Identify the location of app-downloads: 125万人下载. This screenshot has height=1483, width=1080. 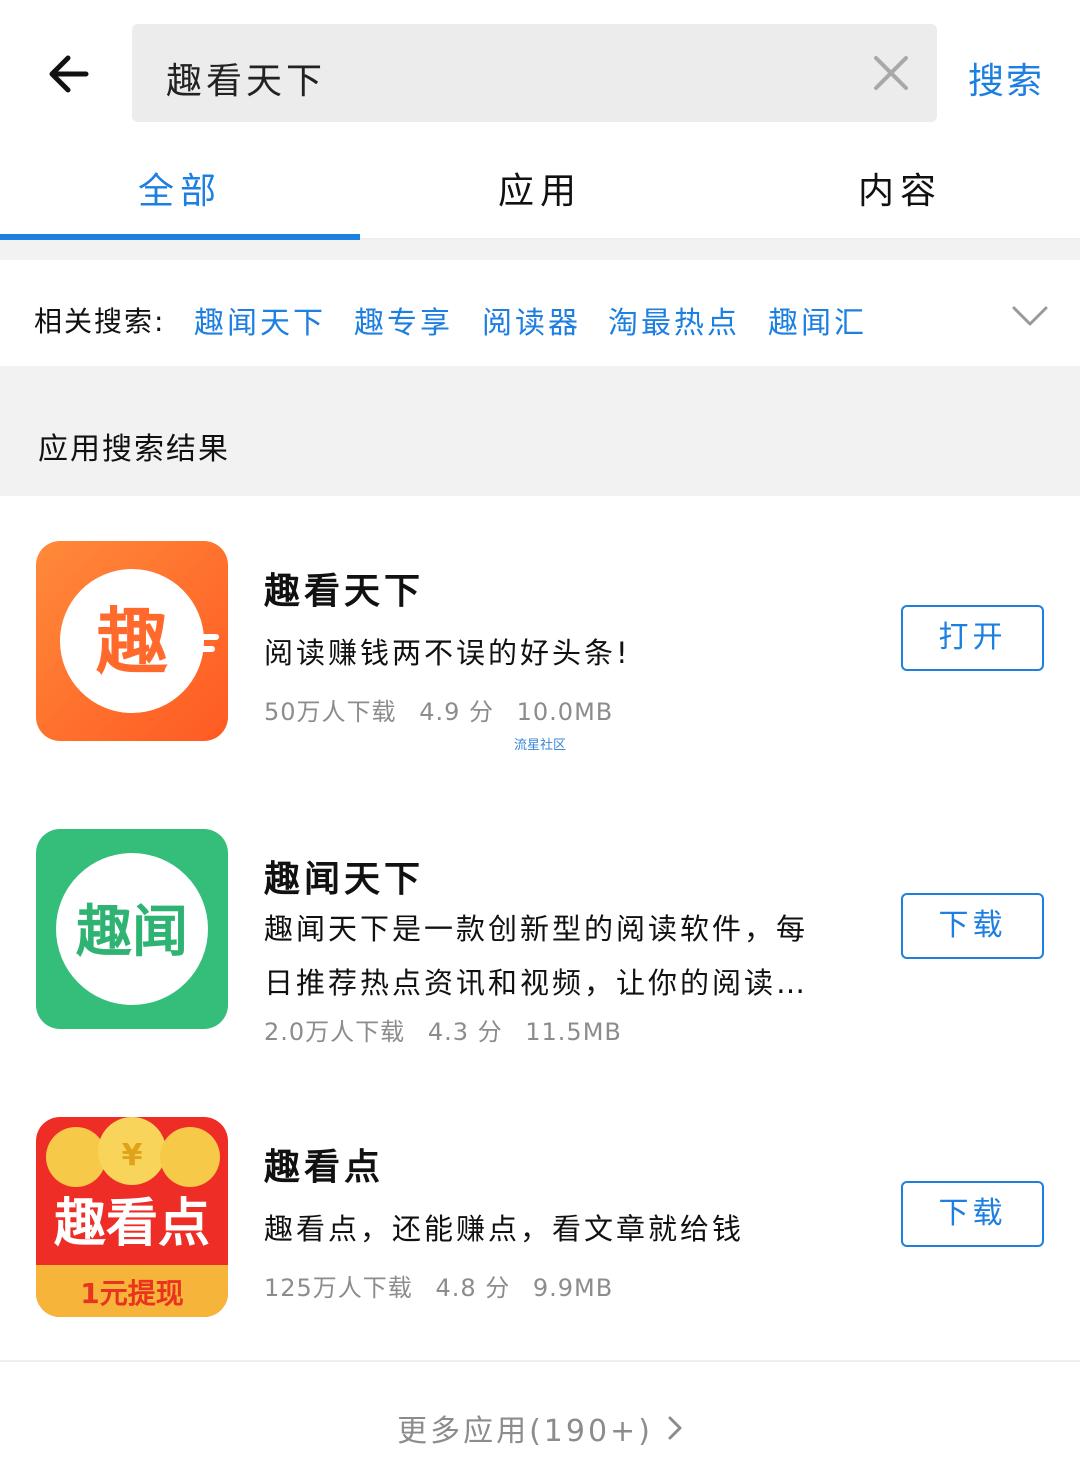
(338, 1288).